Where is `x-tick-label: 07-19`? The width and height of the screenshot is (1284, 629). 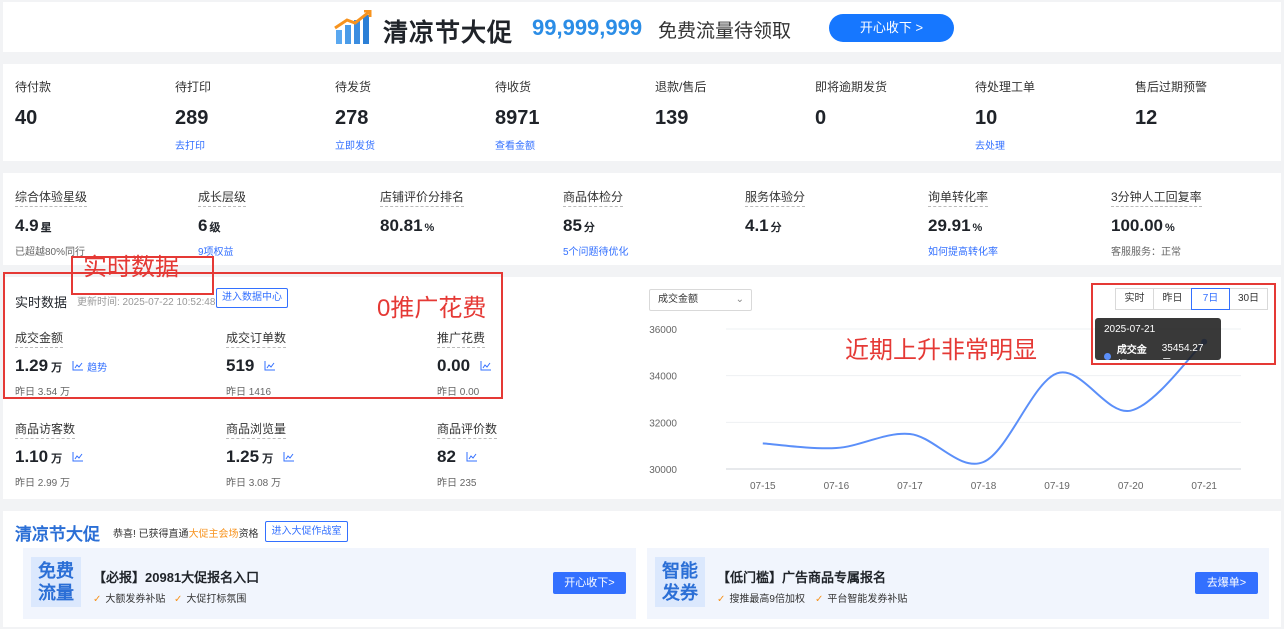
x-tick-label: 07-19 is located at coordinates (1057, 486).